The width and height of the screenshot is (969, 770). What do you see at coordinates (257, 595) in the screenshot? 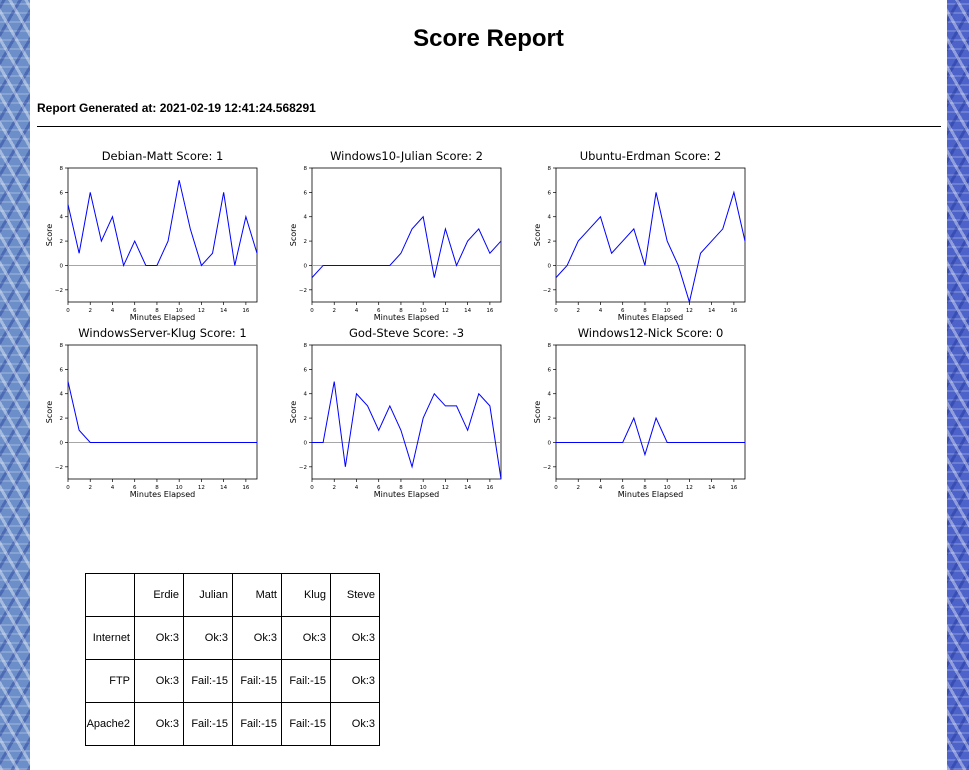
I see `table-header-cell: Matt` at bounding box center [257, 595].